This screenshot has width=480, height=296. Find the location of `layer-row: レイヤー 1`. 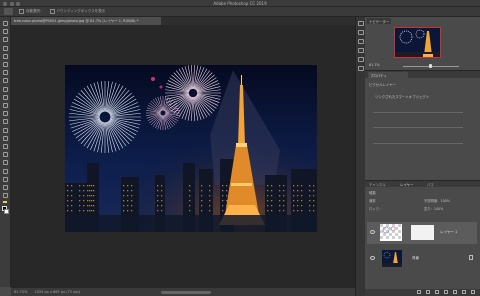

layer-row: レイヤー 1 is located at coordinates (422, 233).